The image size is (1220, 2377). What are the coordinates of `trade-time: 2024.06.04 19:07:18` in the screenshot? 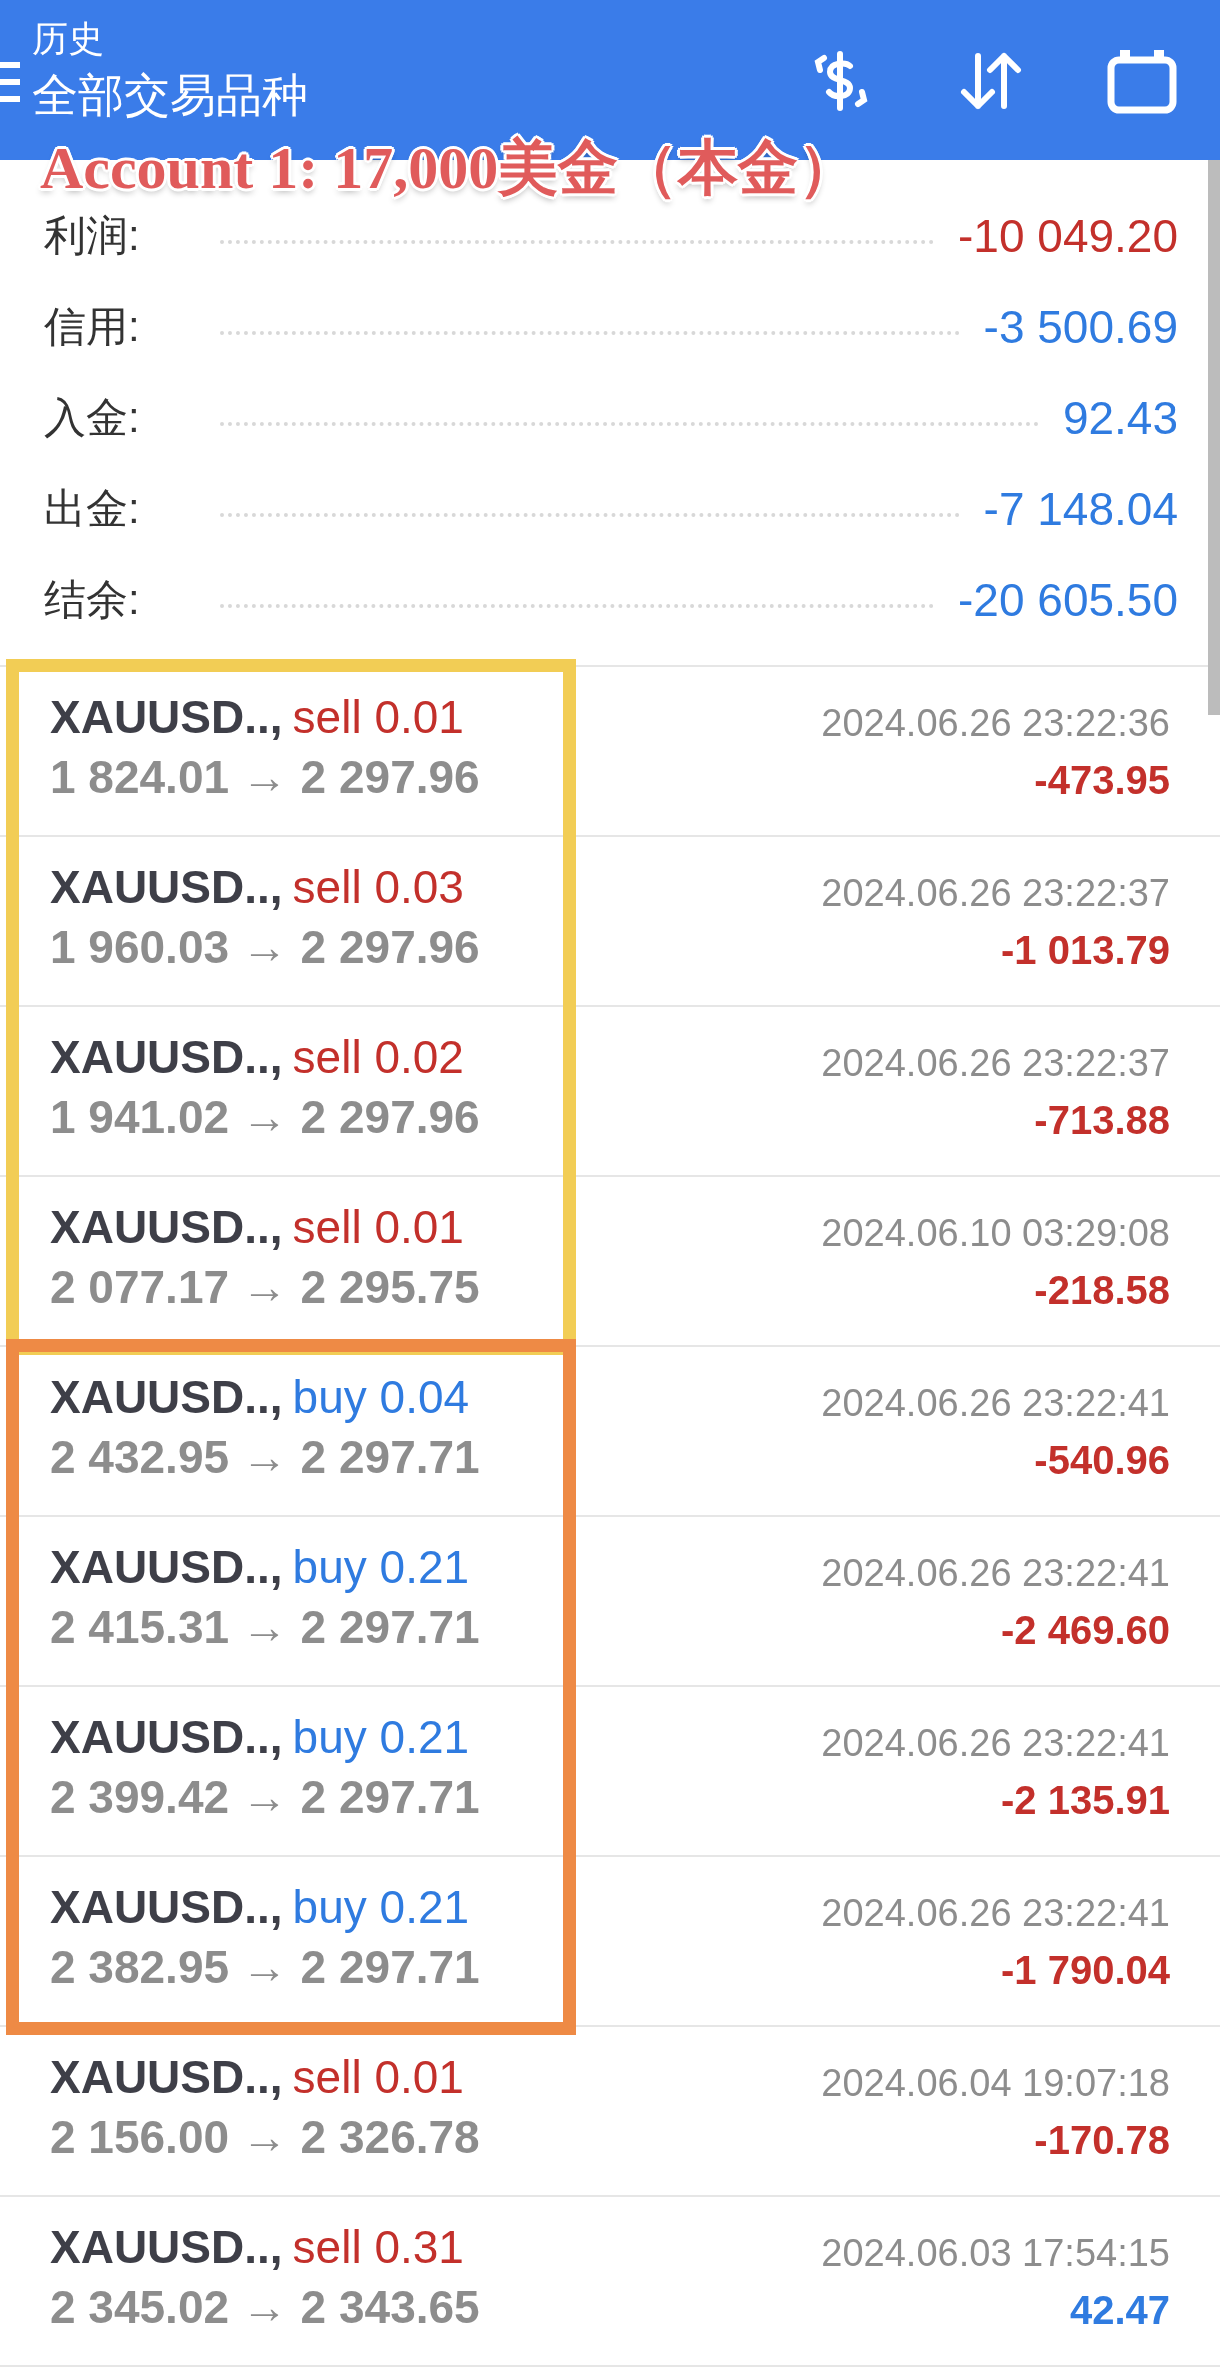 It's located at (995, 2083).